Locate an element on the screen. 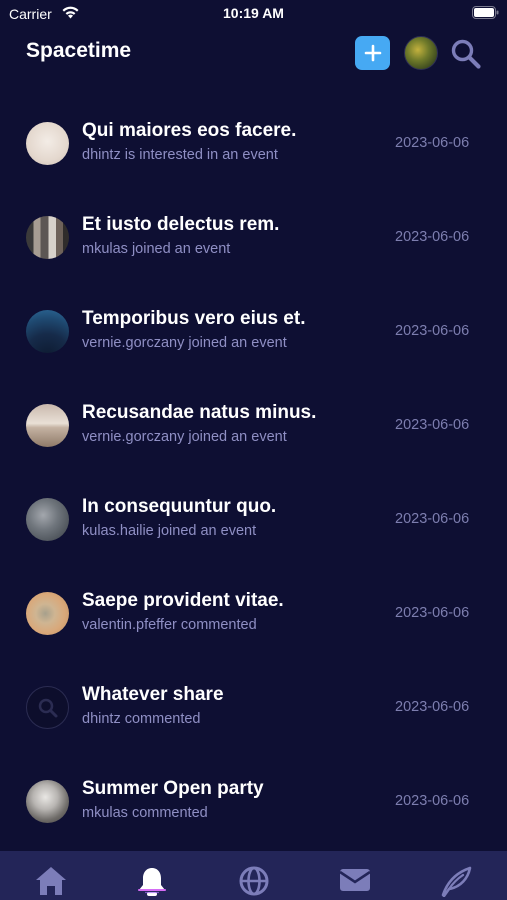 The image size is (507, 900). event-title: In consequuntur quo. is located at coordinates (179, 506).